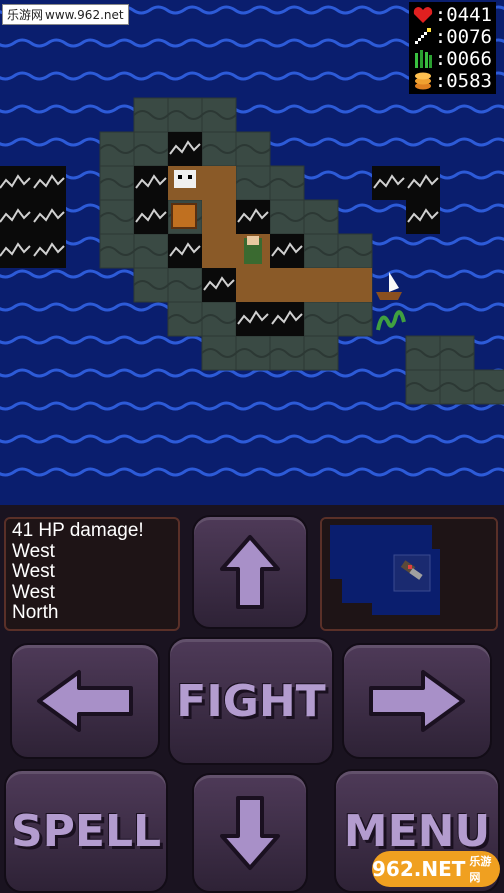  I want to click on move-right-button, so click(417, 701).